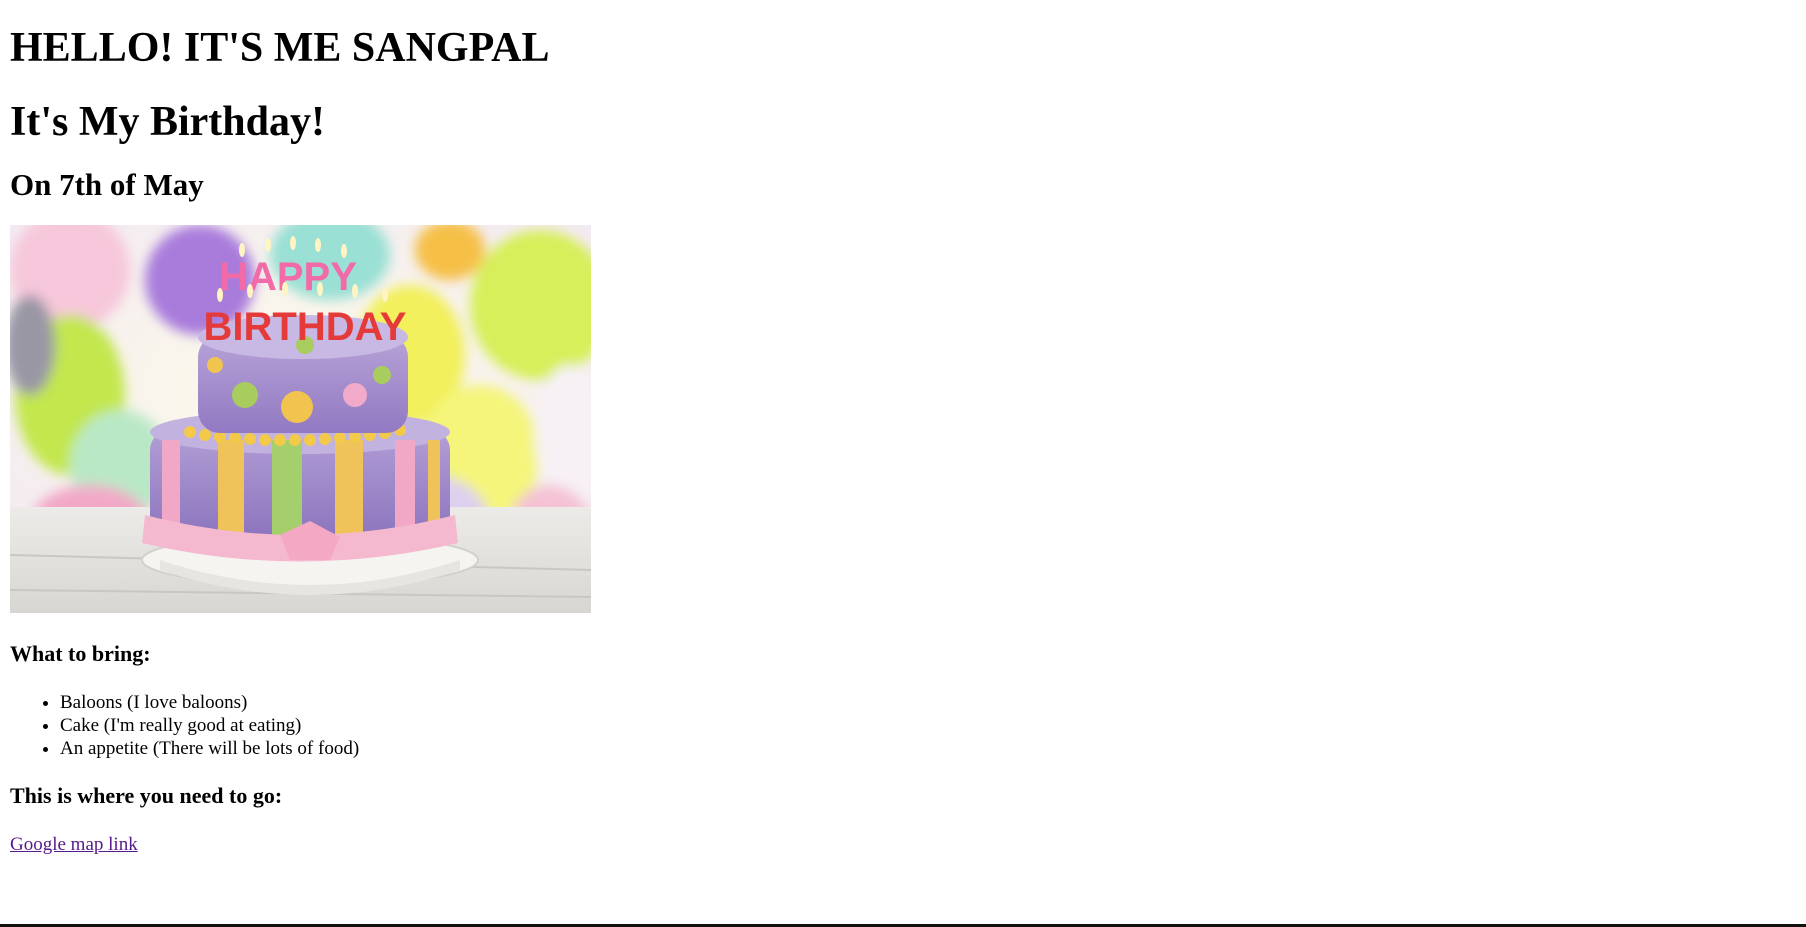 This screenshot has height=927, width=1806. I want to click on list-item: Cake (I'm really good at eating), so click(928, 725).